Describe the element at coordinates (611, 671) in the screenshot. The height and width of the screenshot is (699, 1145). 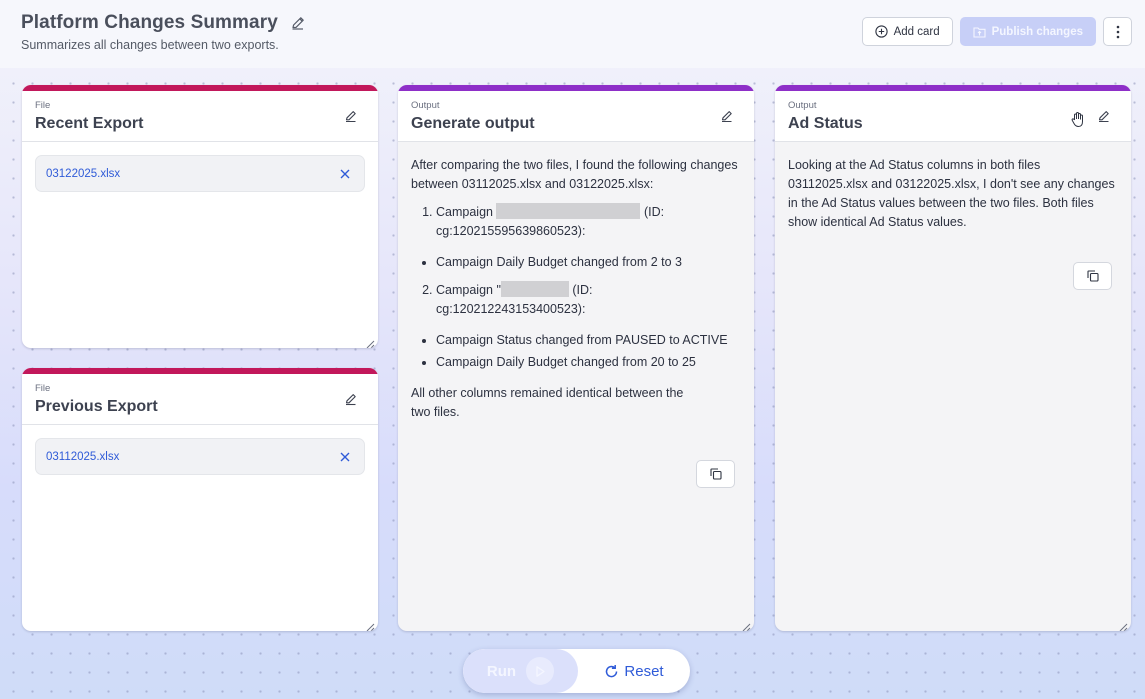
I see `reset-icon` at that location.